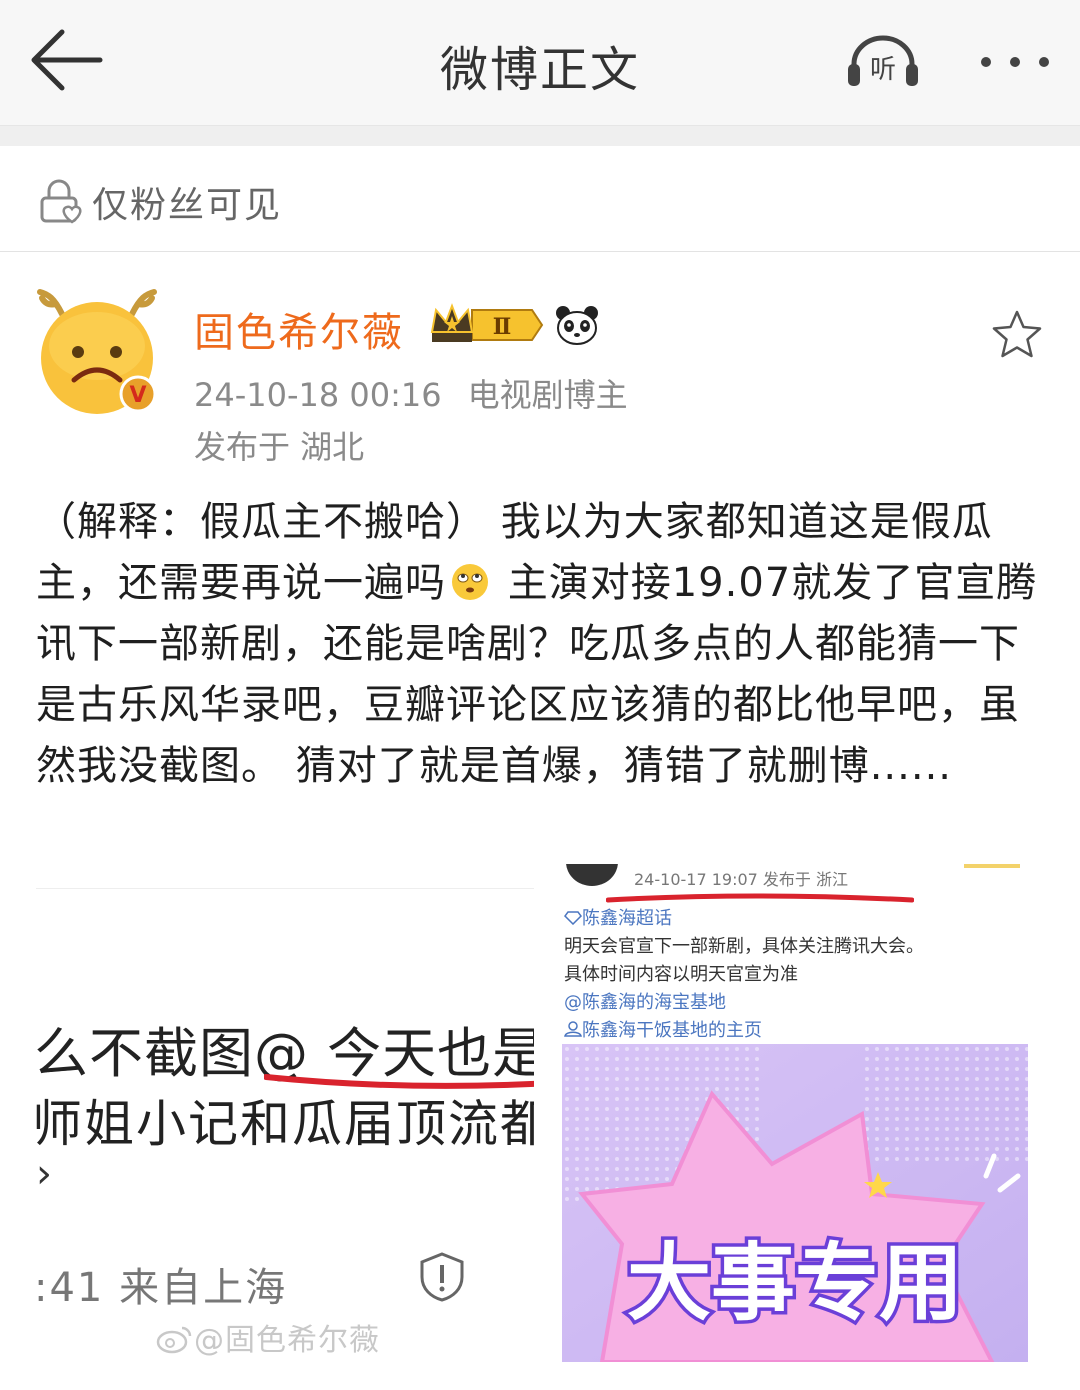 Image resolution: width=1080 pixels, height=1390 pixels. I want to click on screenshot-left-line2: 师姐小记和瓜届顶流都, so click(285, 1124).